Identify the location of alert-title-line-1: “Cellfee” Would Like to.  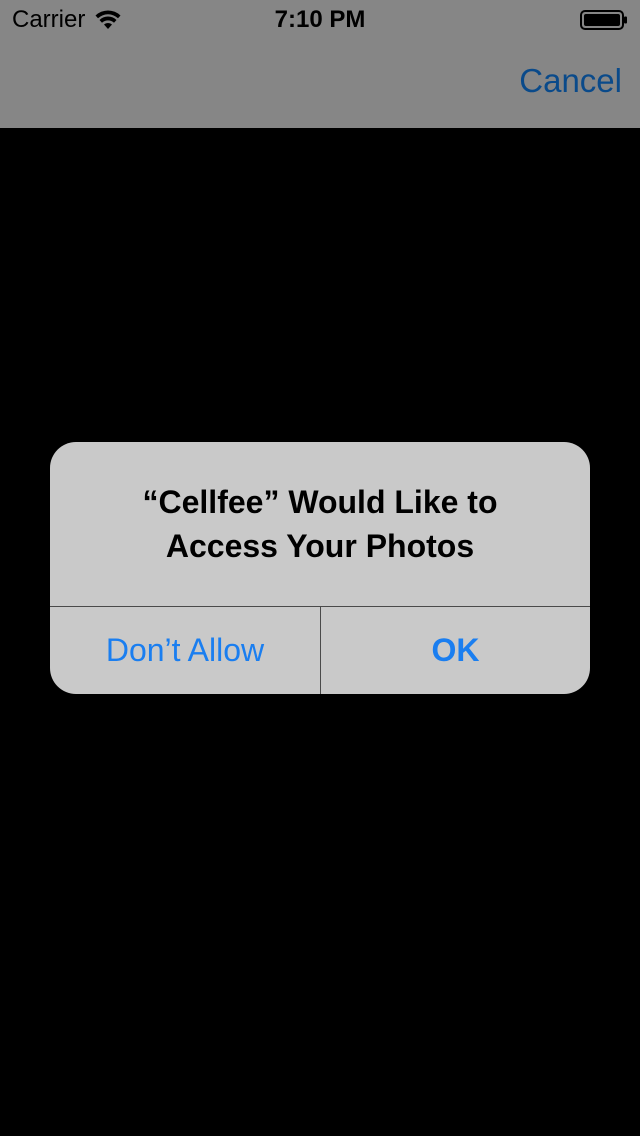
(320, 502).